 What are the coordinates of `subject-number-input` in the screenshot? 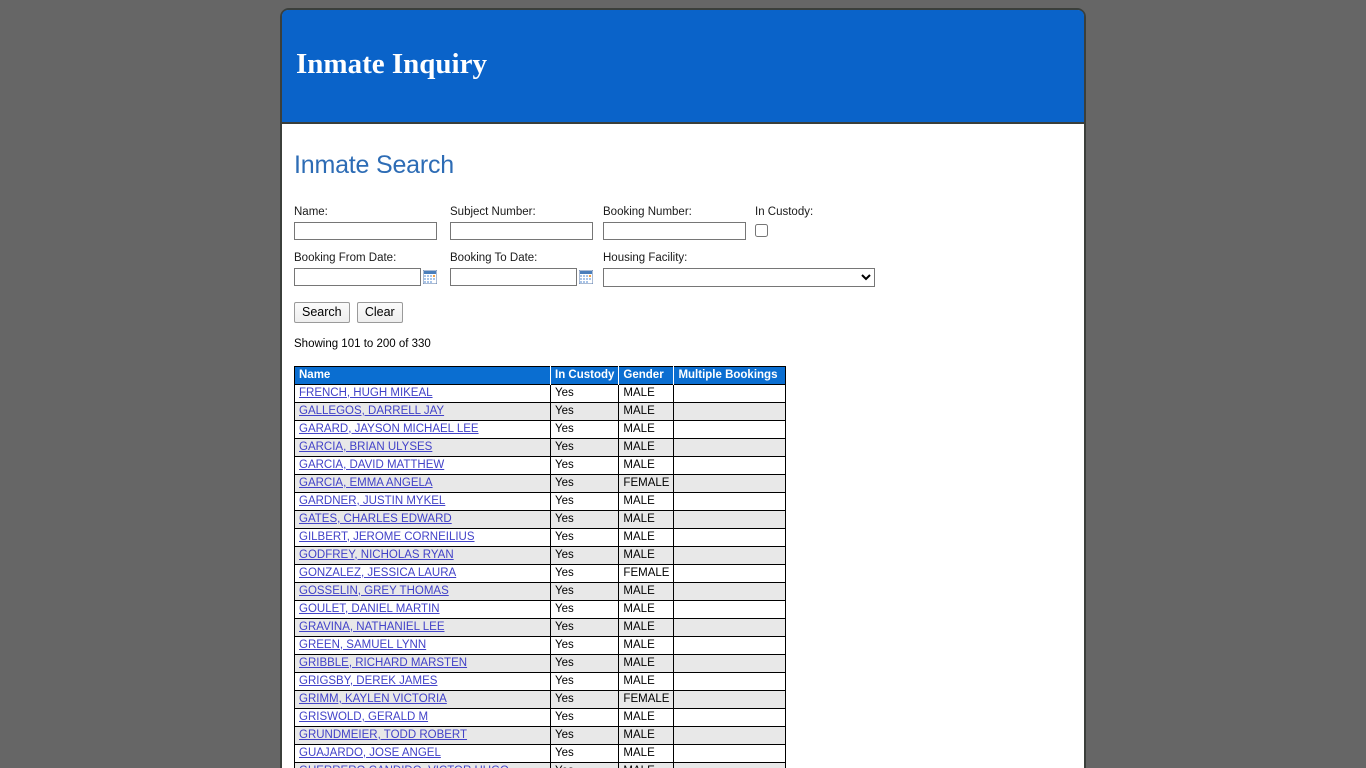 It's located at (521, 230).